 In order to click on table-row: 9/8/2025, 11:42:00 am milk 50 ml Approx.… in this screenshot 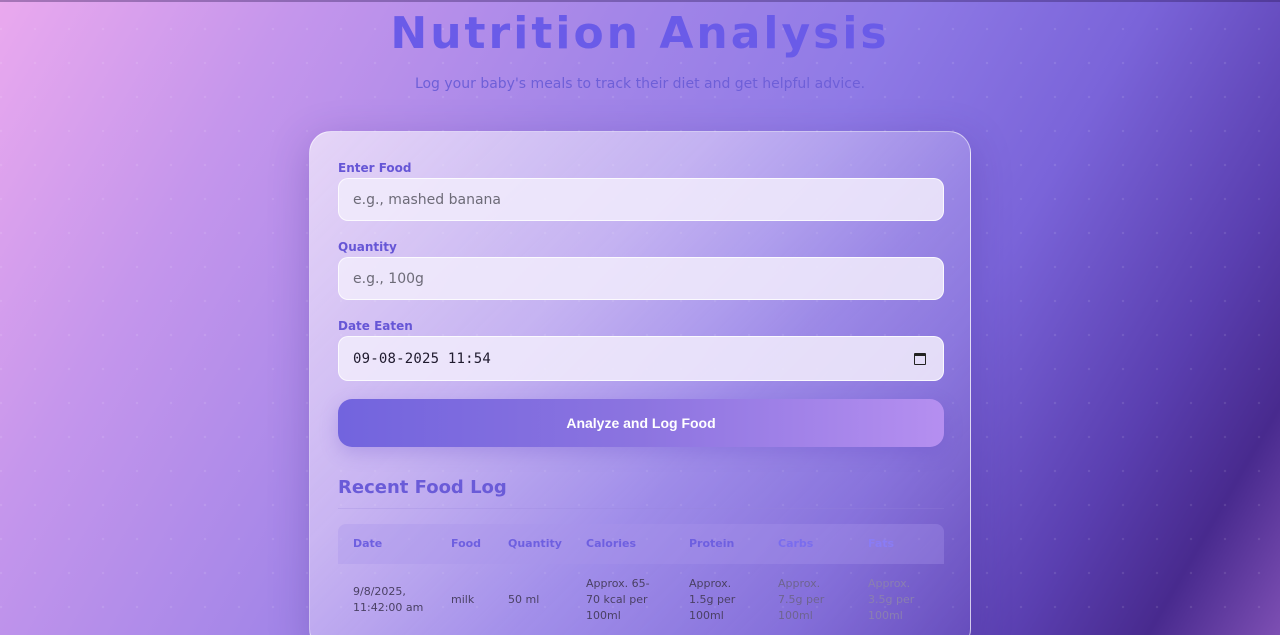, I will do `click(641, 599)`.